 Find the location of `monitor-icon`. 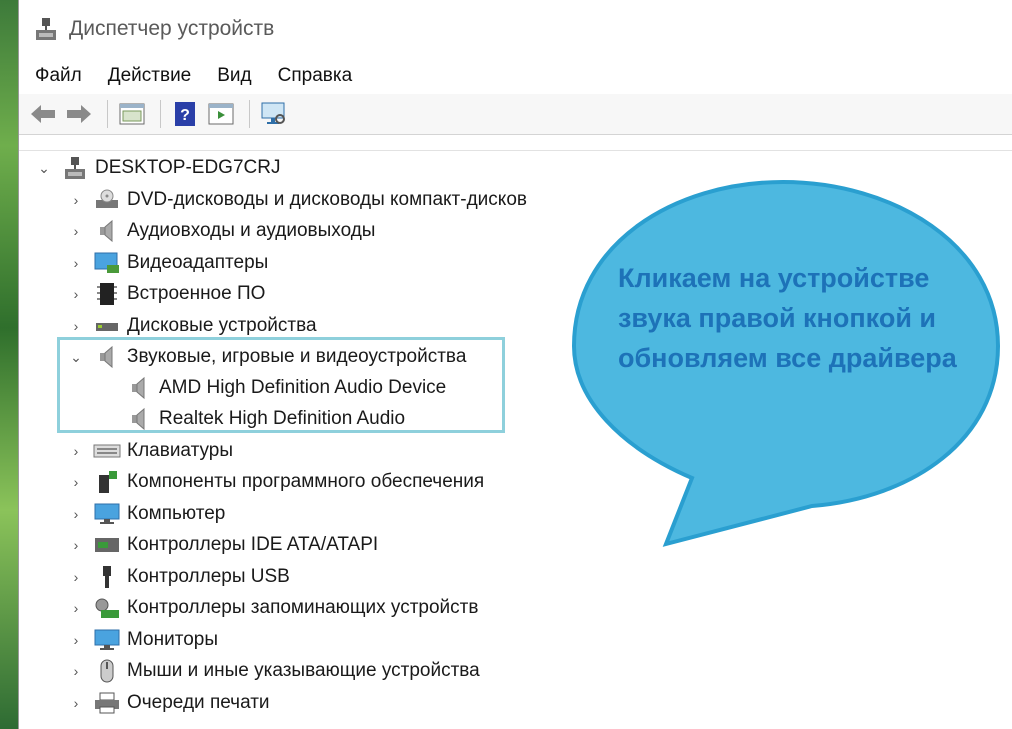

monitor-icon is located at coordinates (107, 640).